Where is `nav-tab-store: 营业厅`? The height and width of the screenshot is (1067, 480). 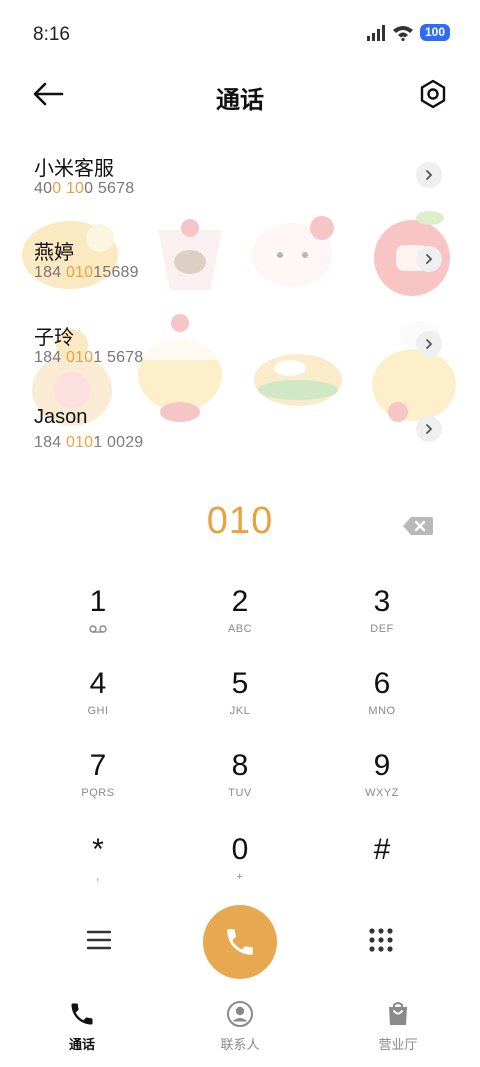 nav-tab-store: 营业厅 is located at coordinates (398, 1030).